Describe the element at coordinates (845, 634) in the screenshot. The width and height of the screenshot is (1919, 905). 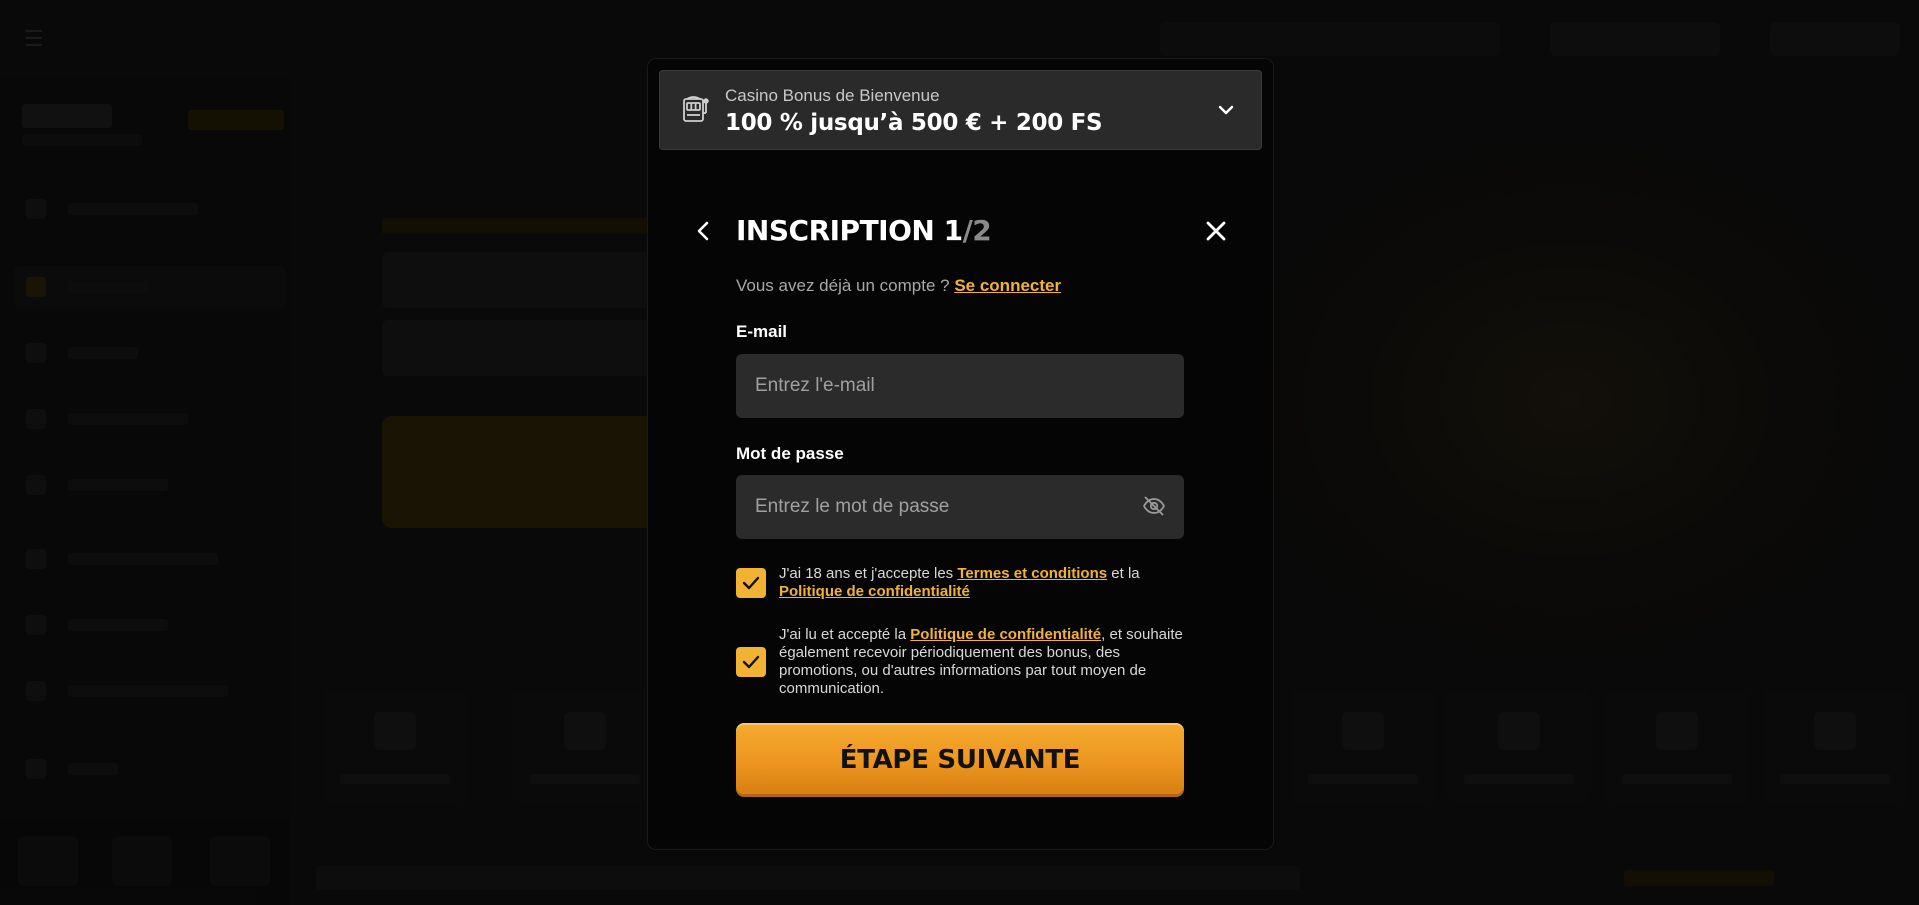
I see `marketing-text-before: J'ai lu et accepté la` at that location.